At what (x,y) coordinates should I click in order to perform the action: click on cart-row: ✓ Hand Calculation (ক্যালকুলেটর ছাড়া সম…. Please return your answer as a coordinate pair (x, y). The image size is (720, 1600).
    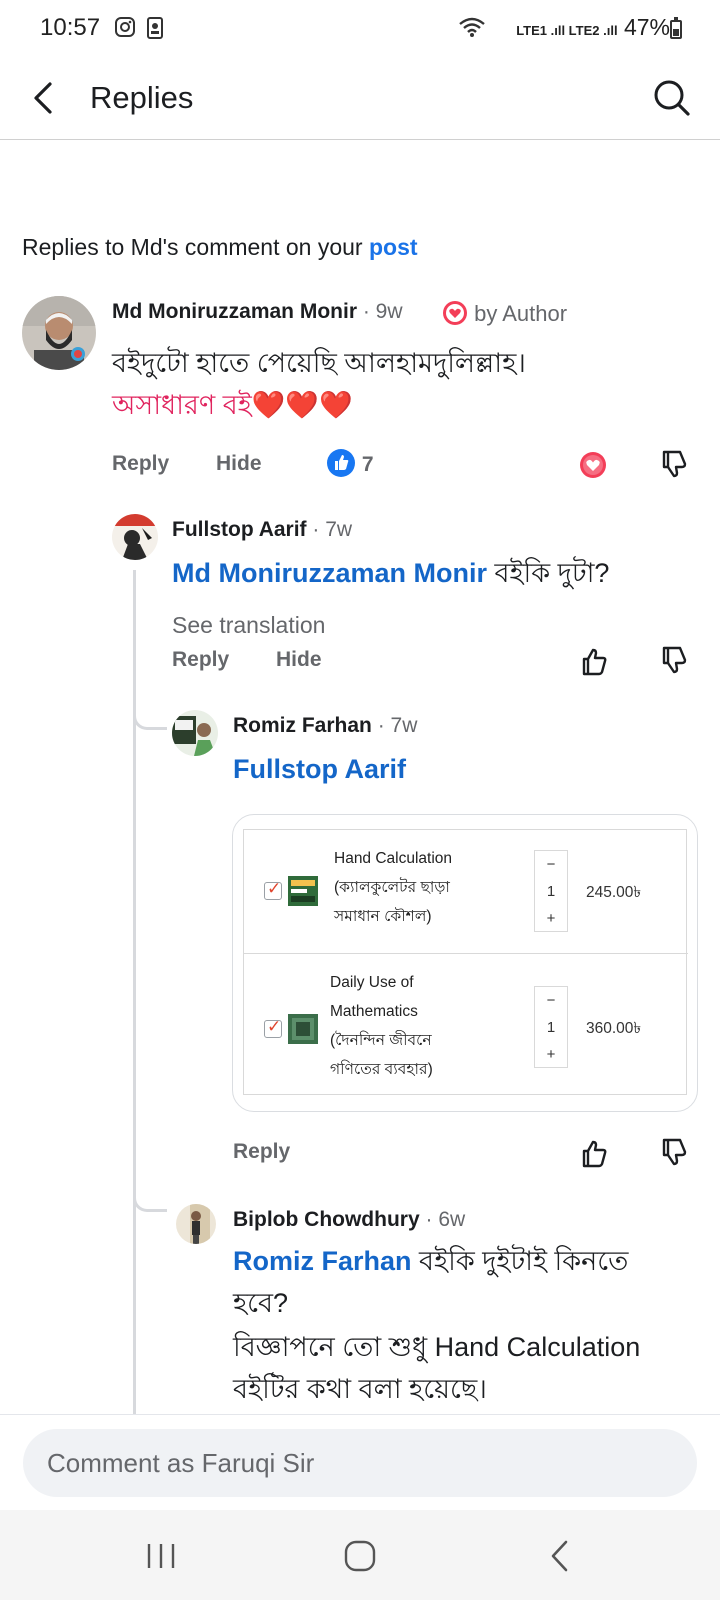
    Looking at the image, I should click on (466, 892).